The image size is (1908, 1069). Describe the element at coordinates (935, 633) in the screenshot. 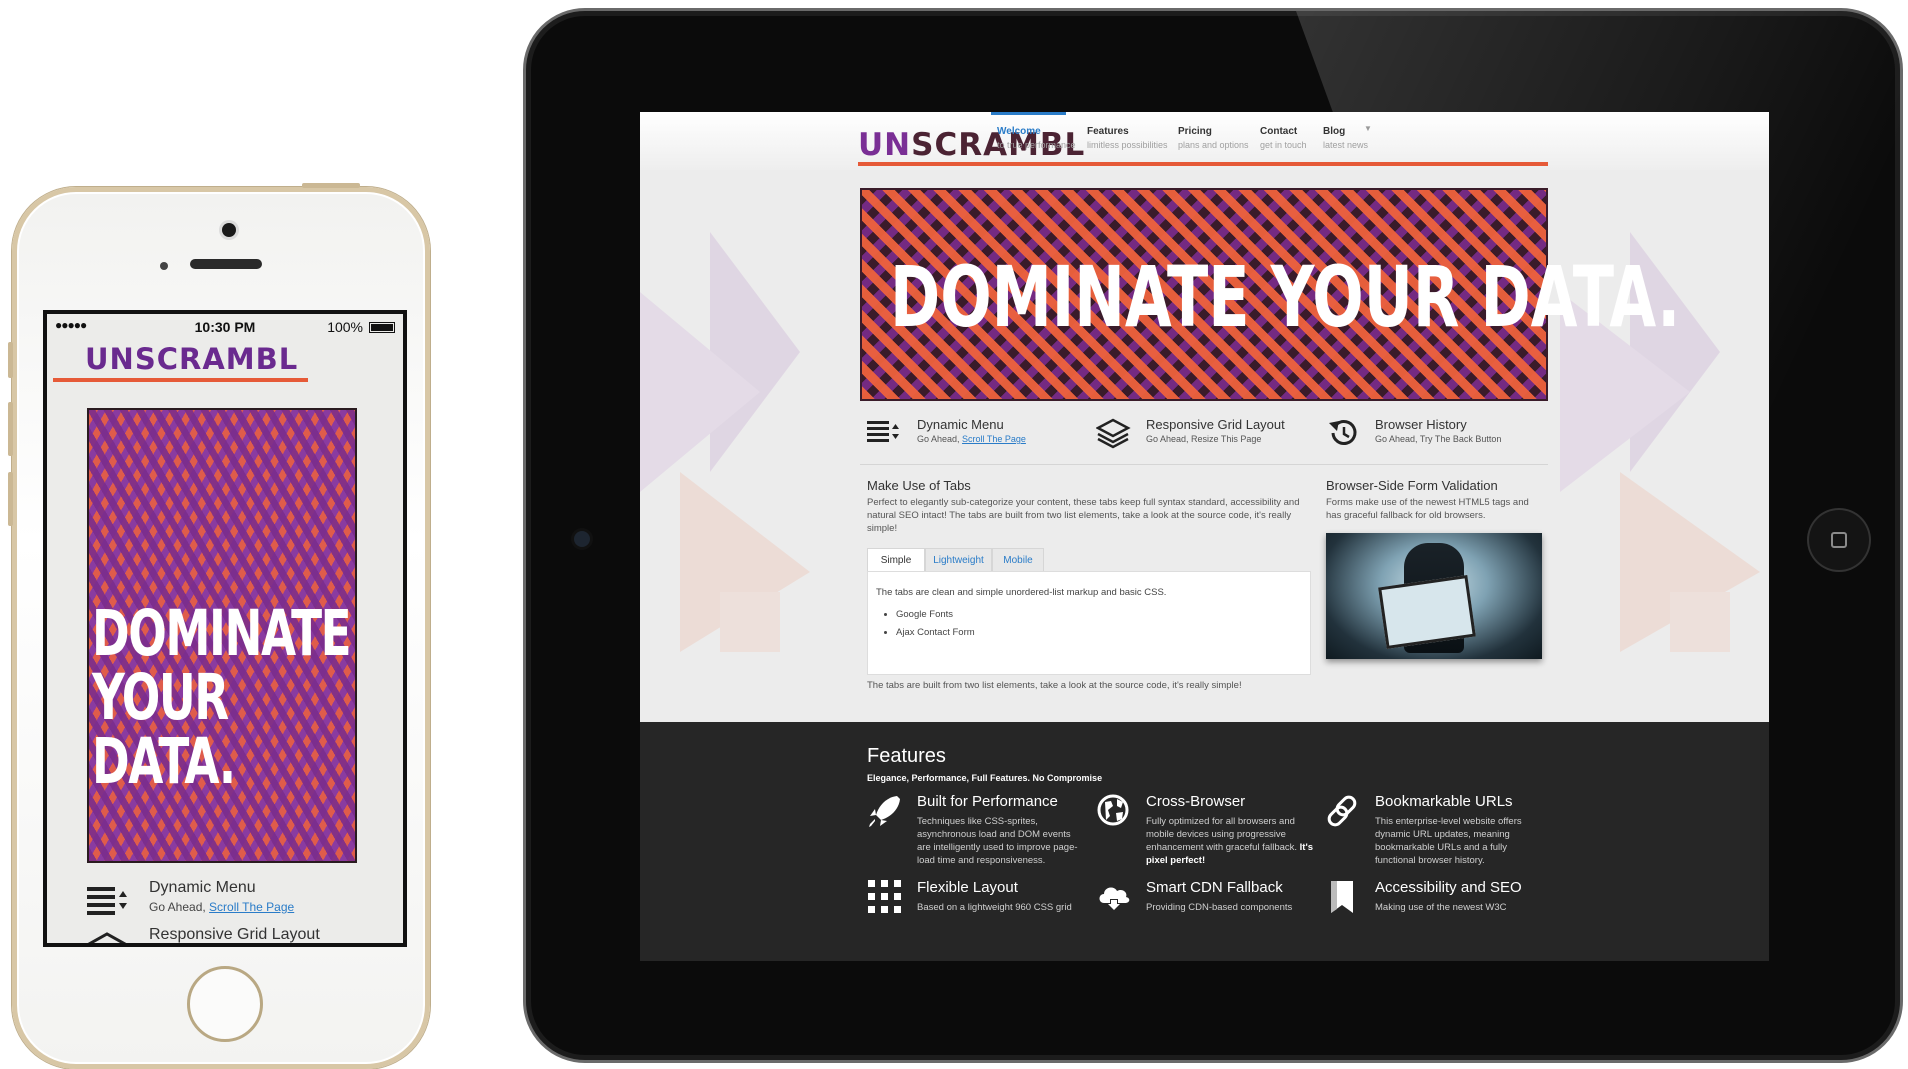

I see `list-item: Ajax Contact Form` at that location.